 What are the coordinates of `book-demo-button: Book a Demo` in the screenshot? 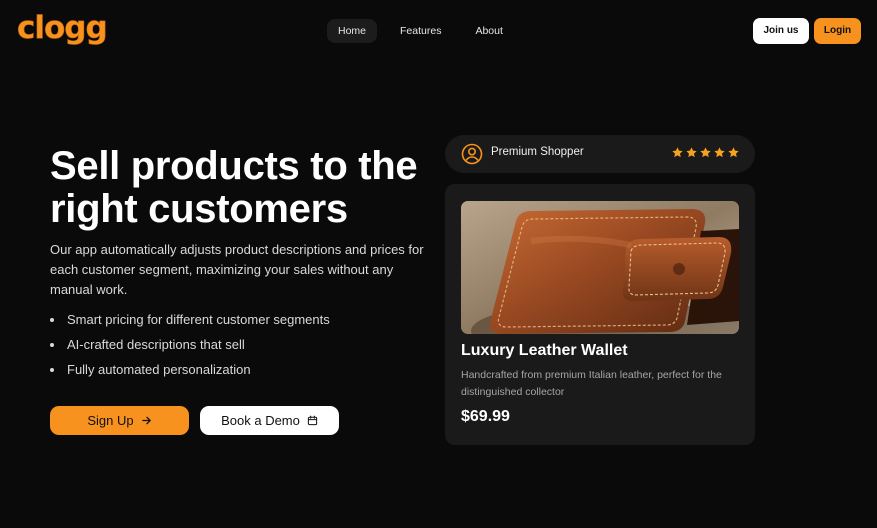 It's located at (269, 420).